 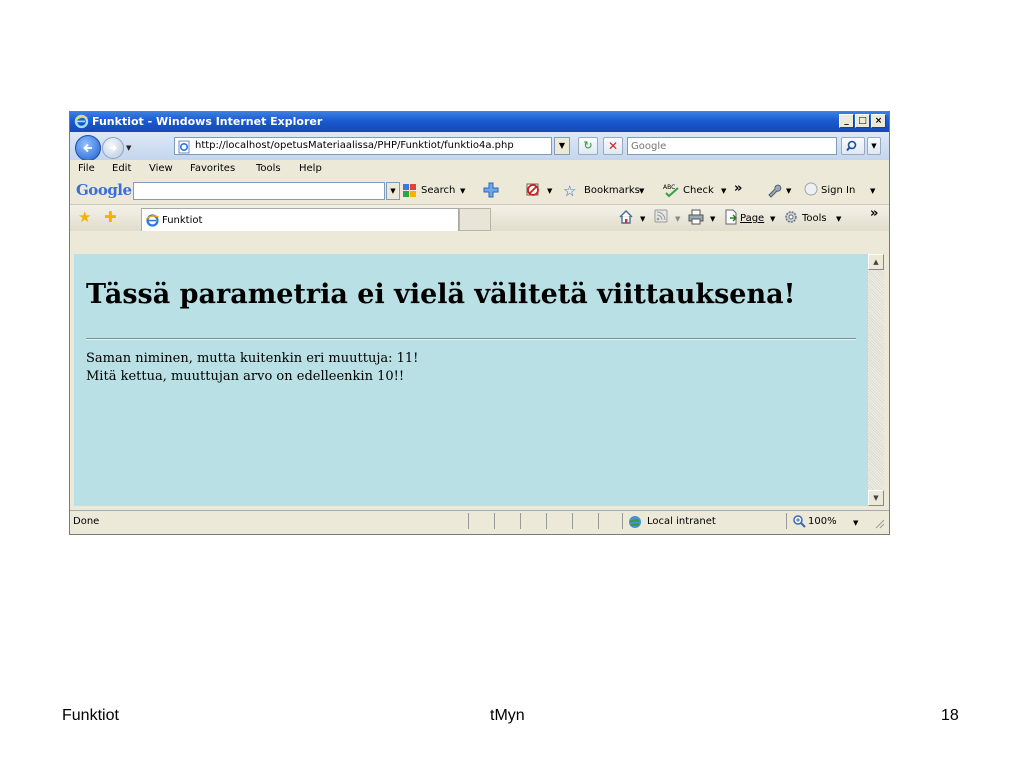 What do you see at coordinates (562, 146) in the screenshot?
I see `address-dropdown-button: ▼` at bounding box center [562, 146].